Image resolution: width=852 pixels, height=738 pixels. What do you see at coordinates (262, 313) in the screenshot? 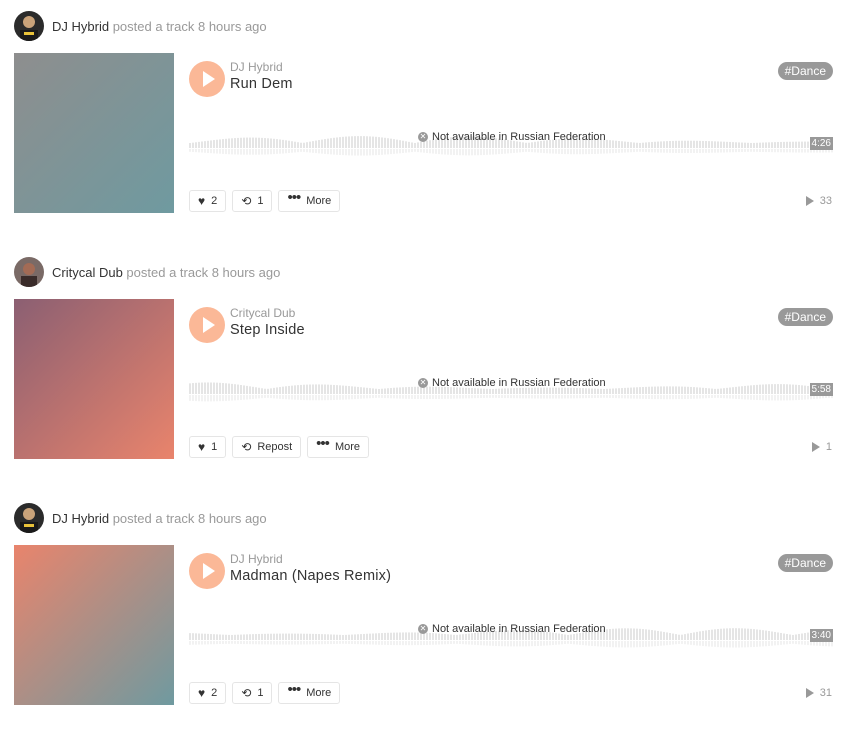
I see `track-artist: Critycal Dub` at bounding box center [262, 313].